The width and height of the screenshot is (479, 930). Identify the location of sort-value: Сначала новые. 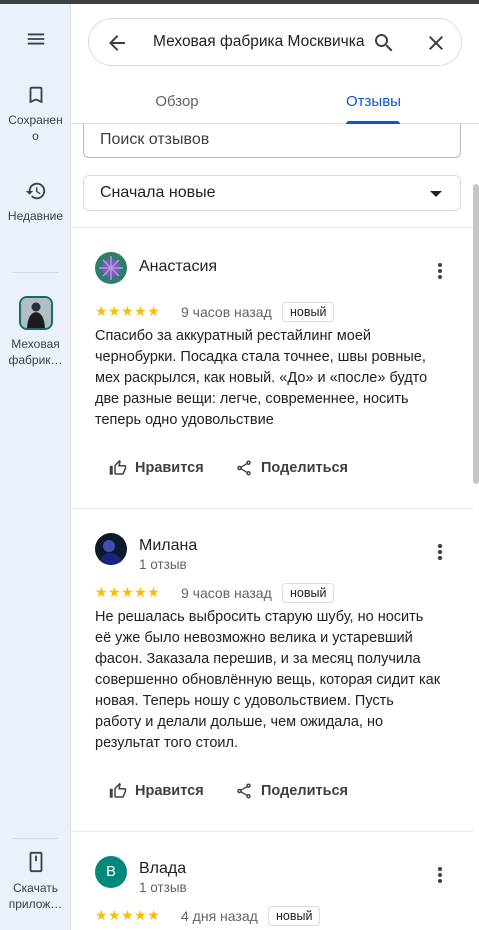
(158, 192).